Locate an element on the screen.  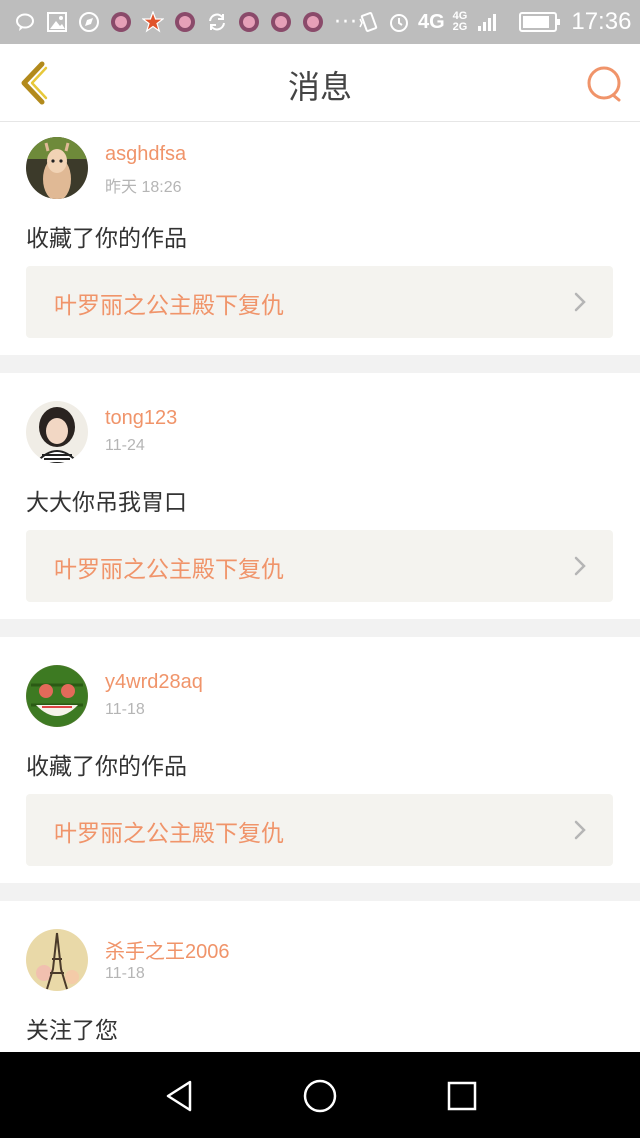
vibrate-icon is located at coordinates (369, 22).